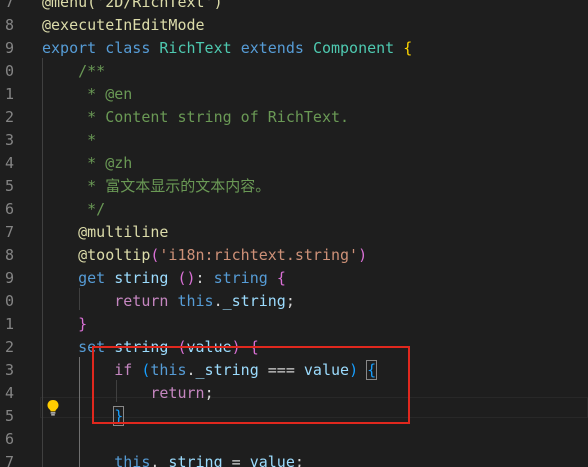 This screenshot has width=588, height=467. I want to click on code-line: 1 }, so click(294, 324).